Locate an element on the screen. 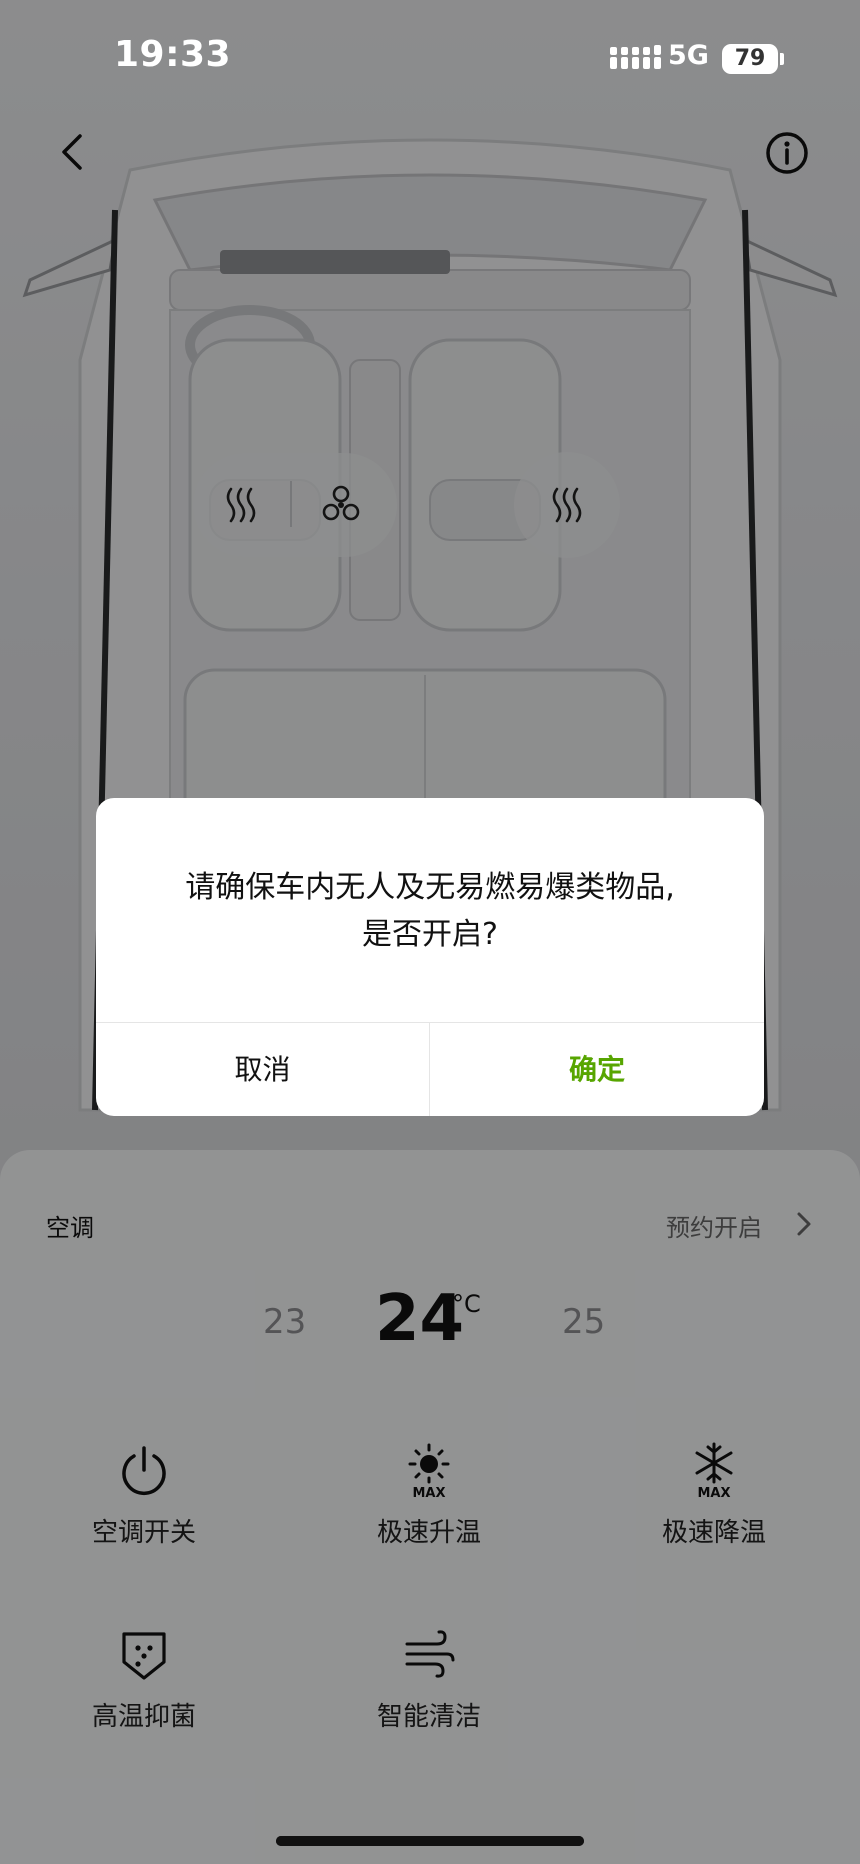 The height and width of the screenshot is (1864, 860). confirm-dialog: 请确保车内无人及无易燃易爆类物品, 是否开启? 取消 确定 is located at coordinates (430, 957).